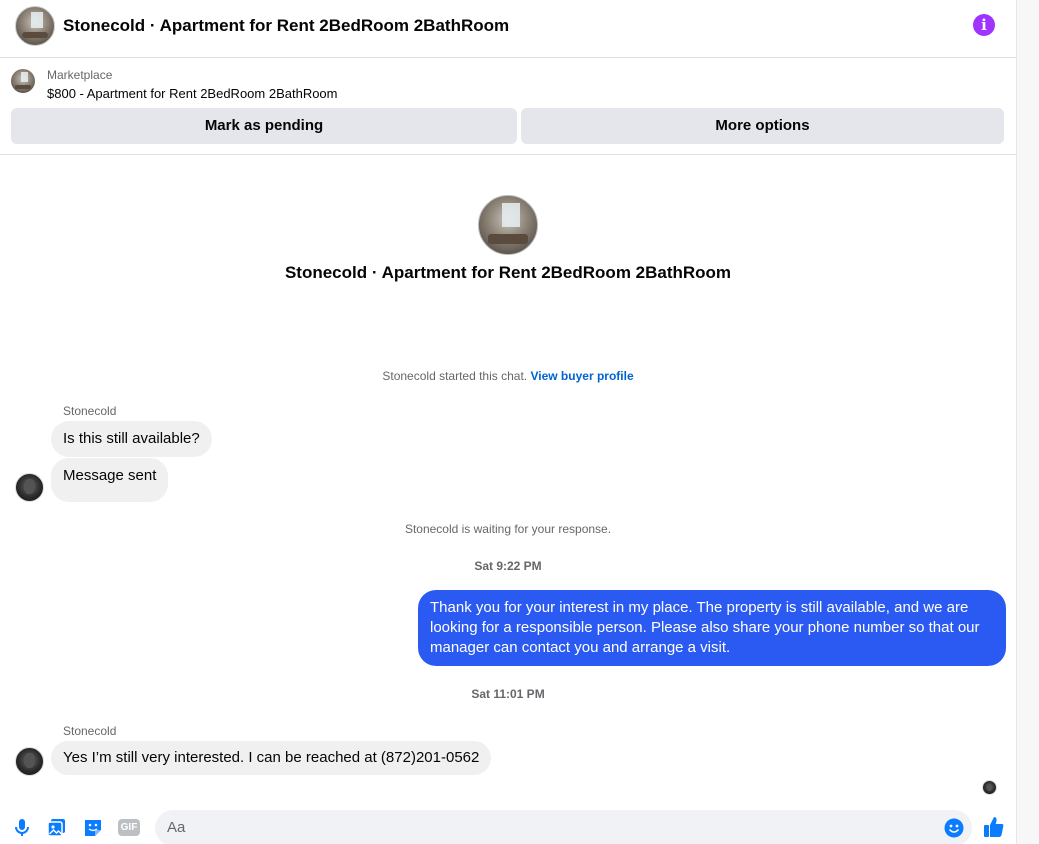  I want to click on message-composer, so click(563, 827).